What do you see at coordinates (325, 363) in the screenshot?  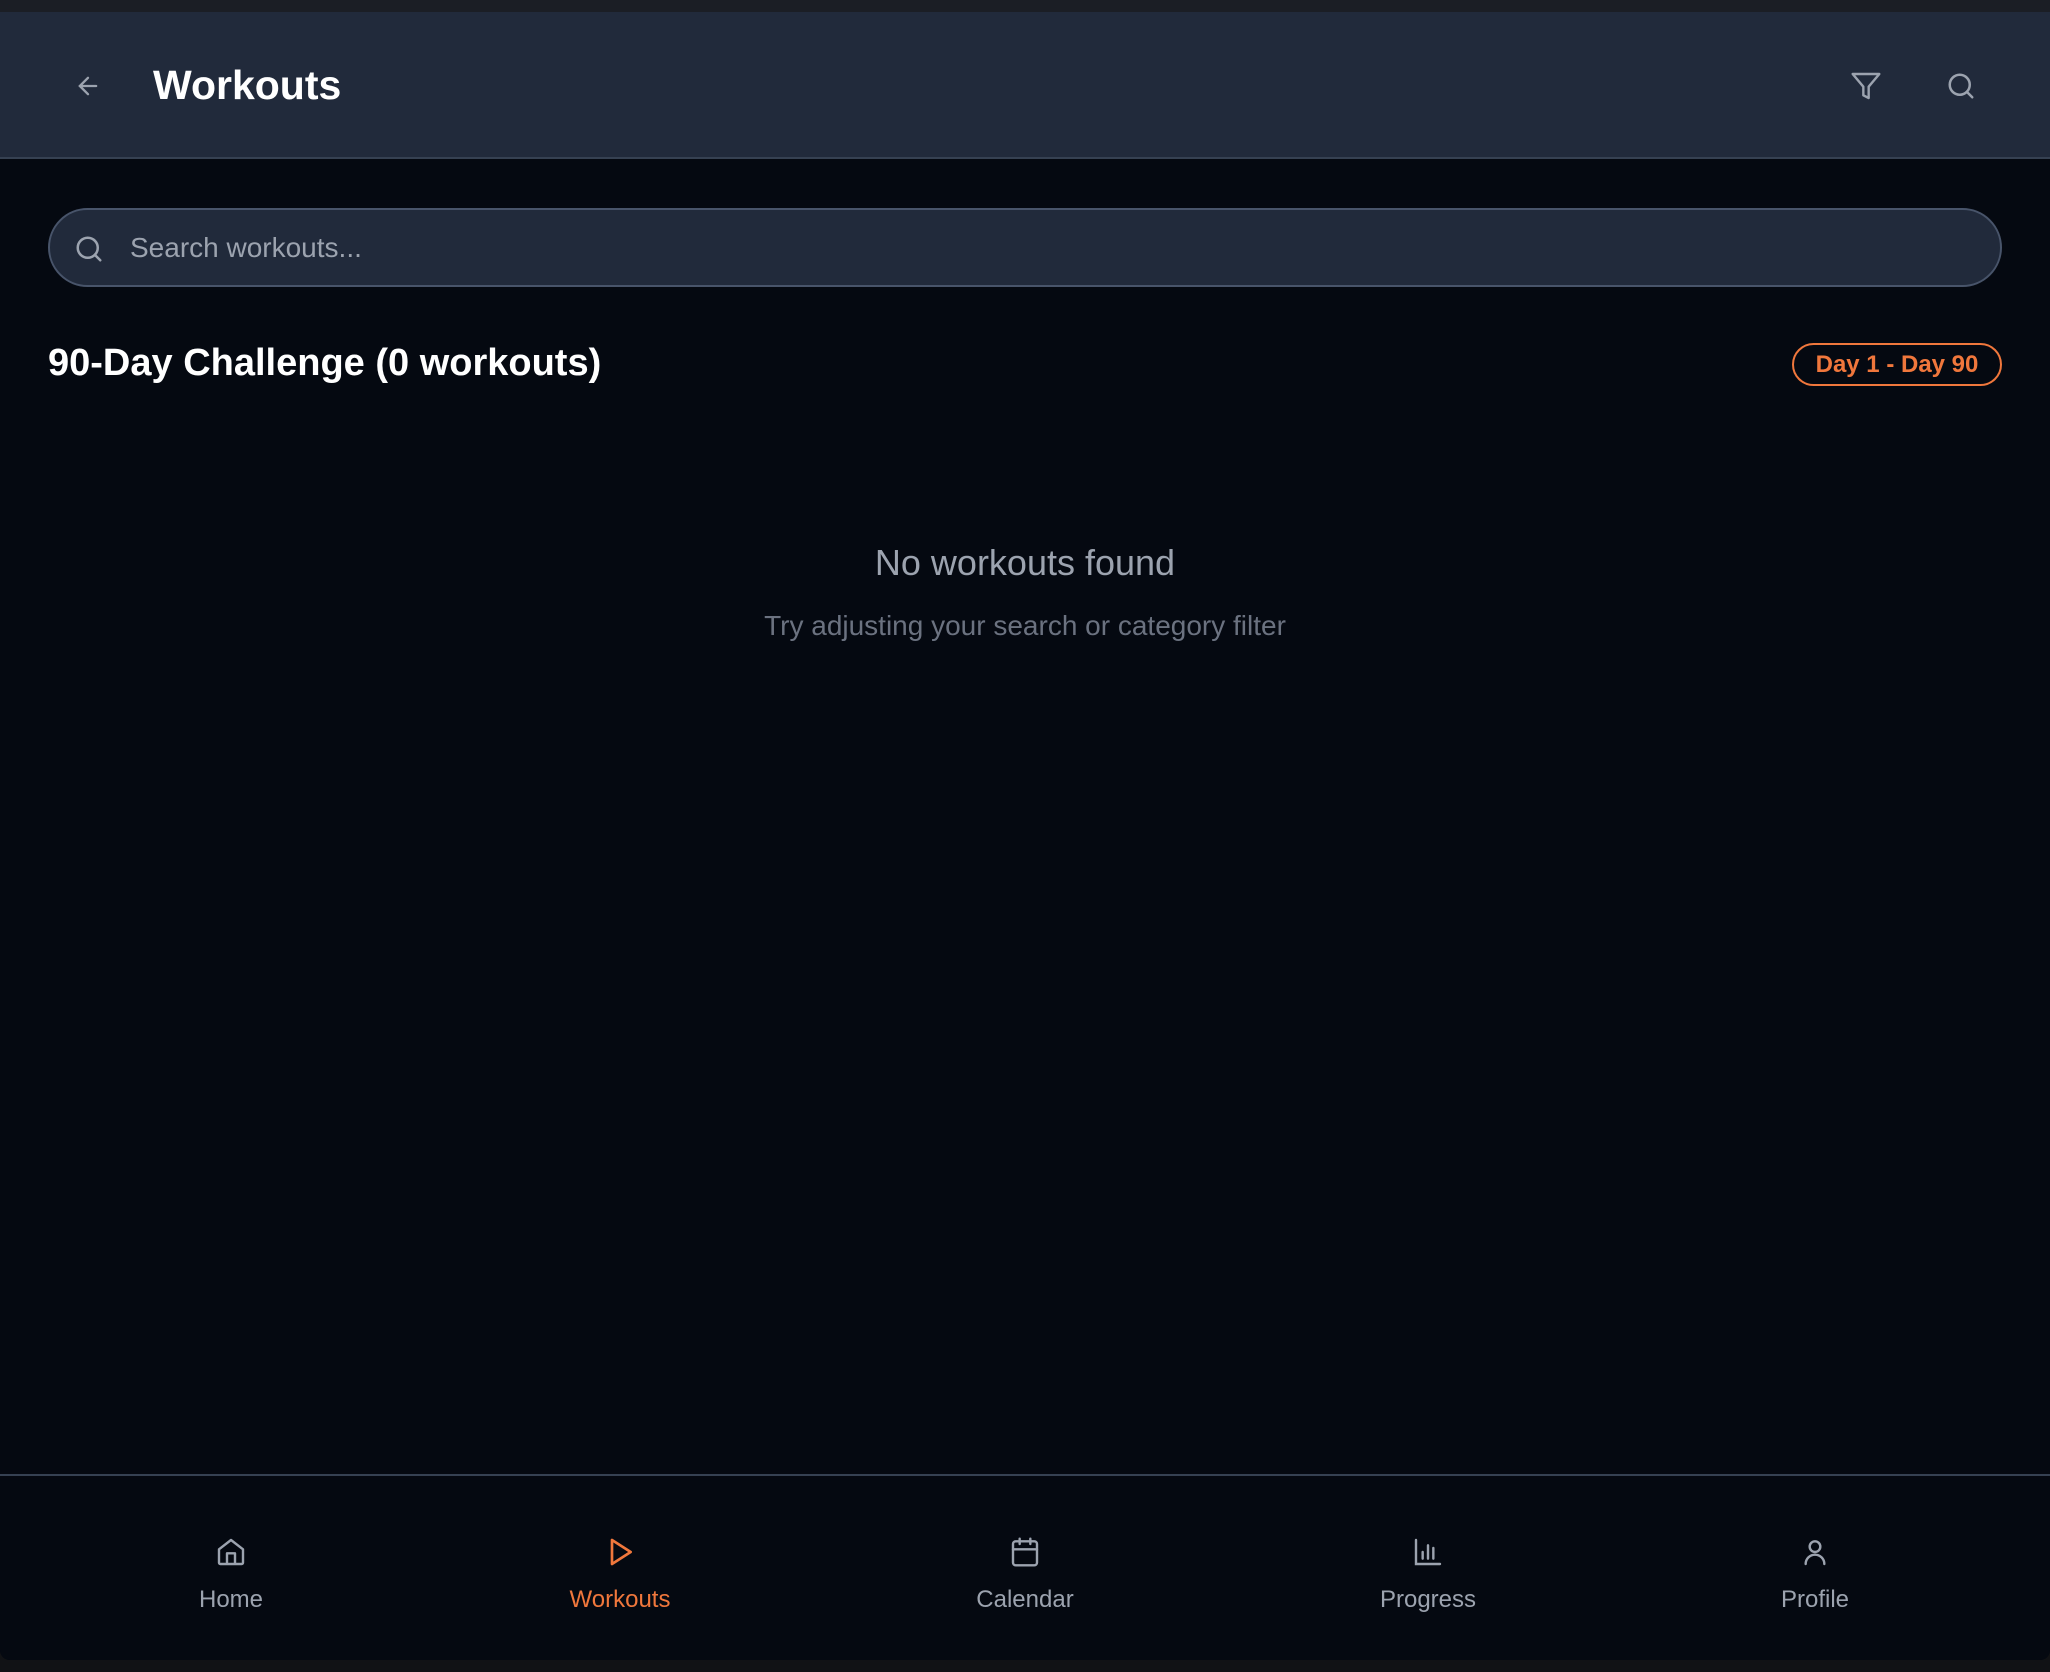 I see `section-title: 90-Day Challenge (0 workouts)` at bounding box center [325, 363].